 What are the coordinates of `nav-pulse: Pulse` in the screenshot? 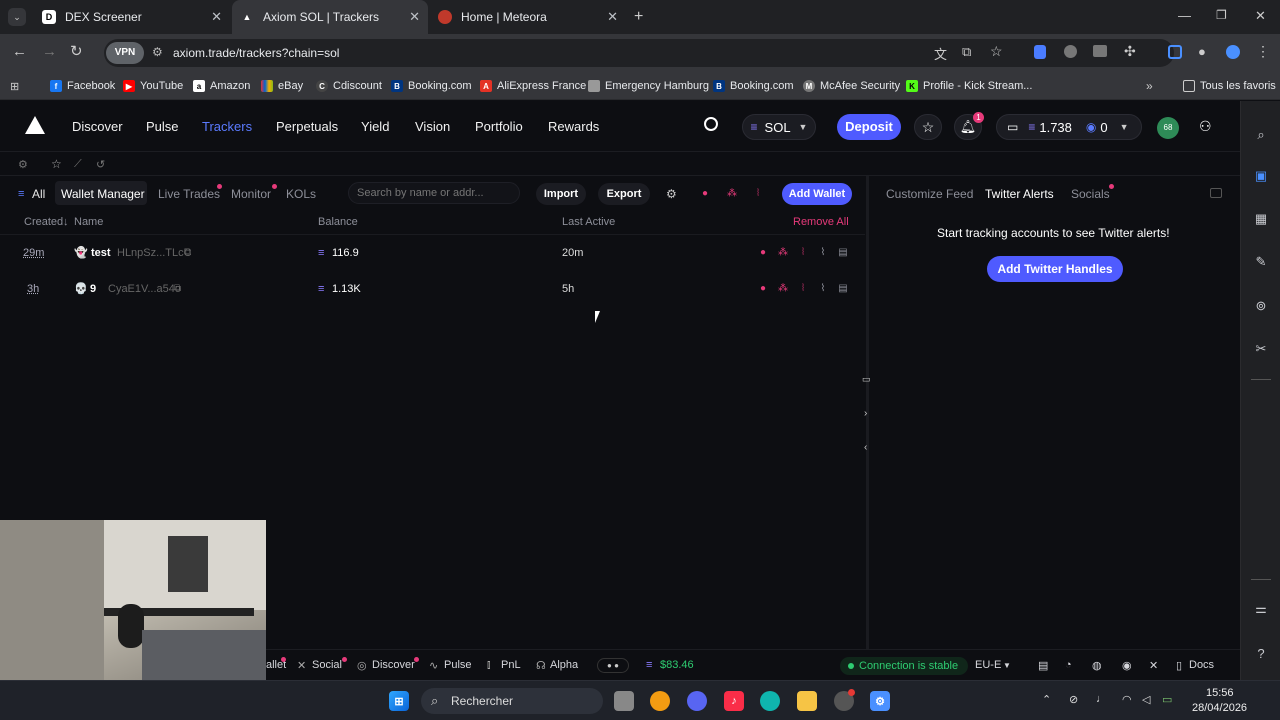 It's located at (162, 126).